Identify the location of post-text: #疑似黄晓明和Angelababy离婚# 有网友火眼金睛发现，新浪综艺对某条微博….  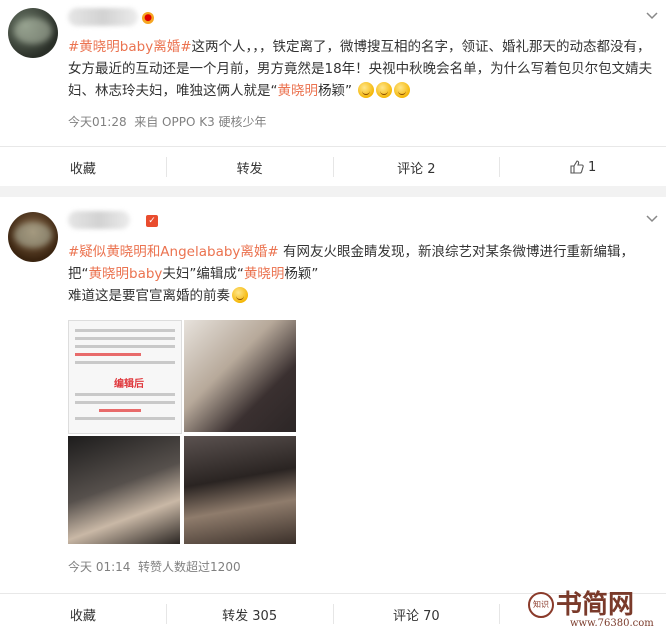
(351, 274).